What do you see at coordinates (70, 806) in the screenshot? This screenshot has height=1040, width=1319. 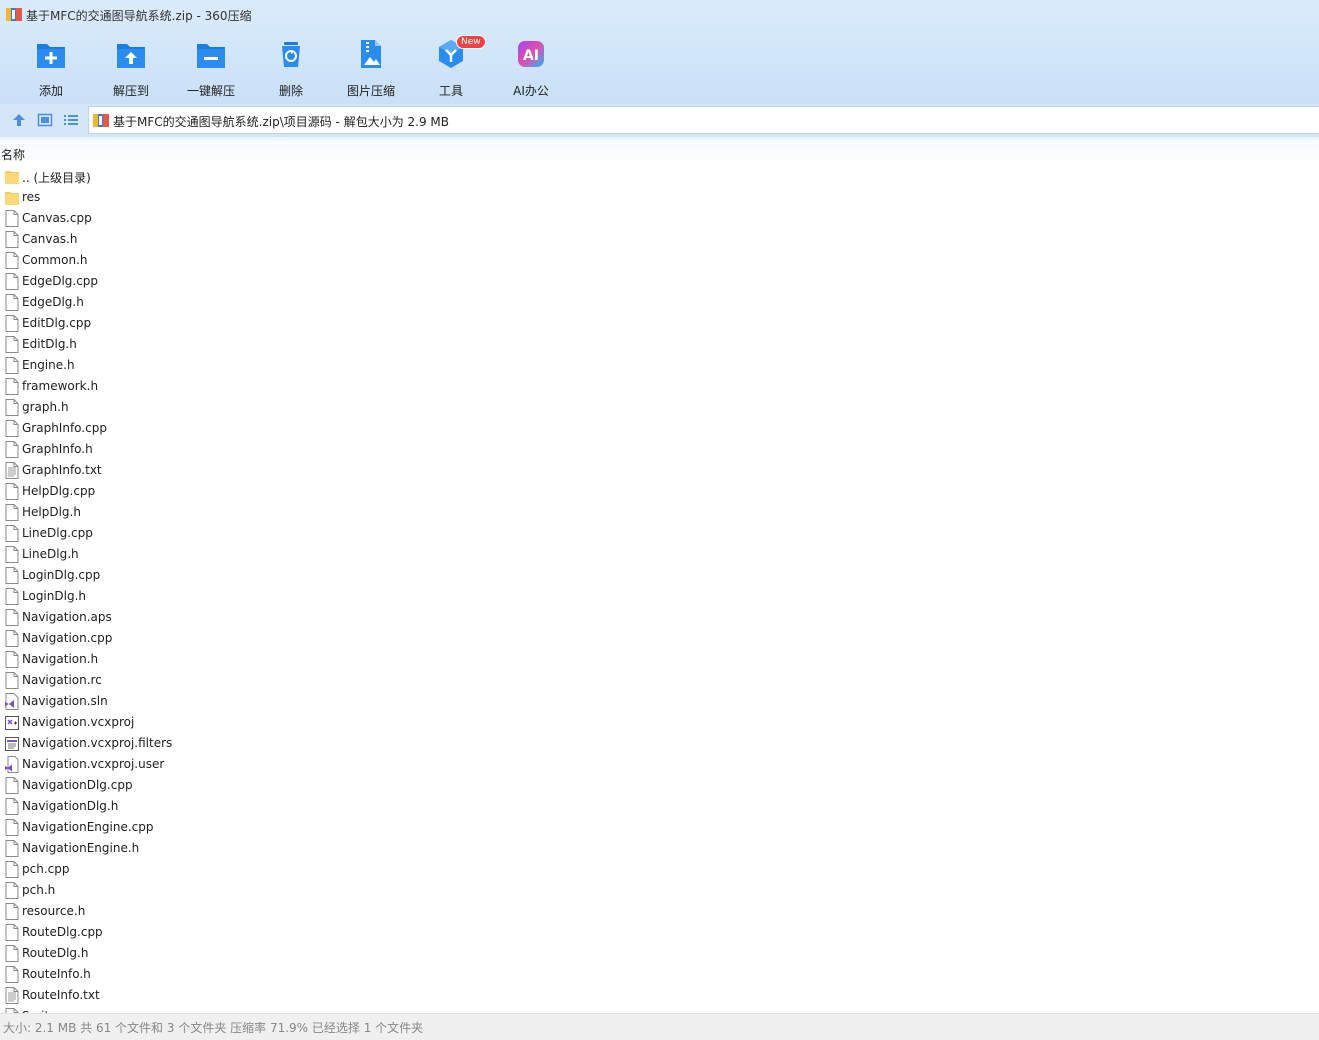 I see `file-name: NavigationDlg.h` at bounding box center [70, 806].